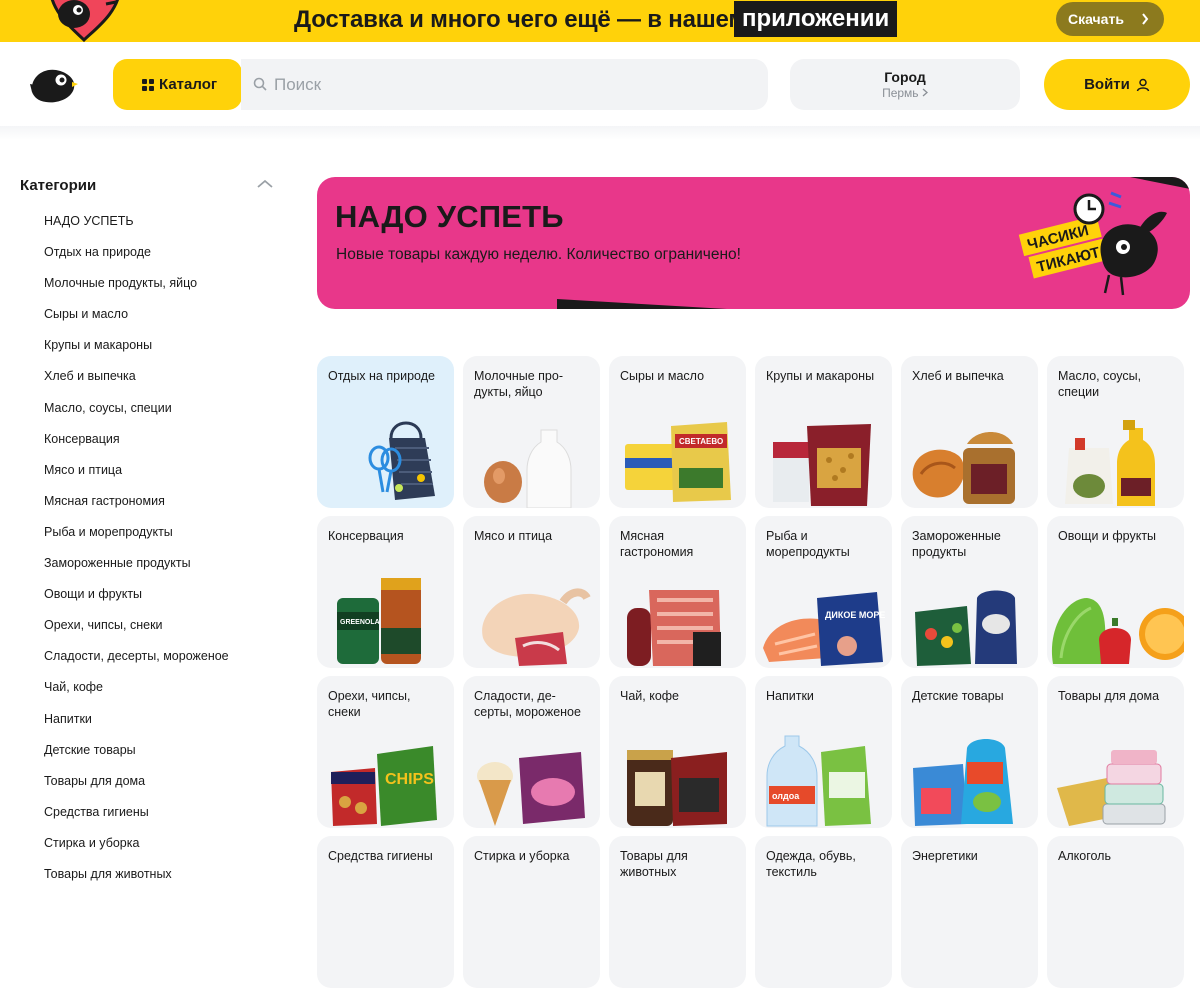 Image resolution: width=1200 pixels, height=988 pixels. I want to click on category-tile: Отдых на природе, so click(385, 432).